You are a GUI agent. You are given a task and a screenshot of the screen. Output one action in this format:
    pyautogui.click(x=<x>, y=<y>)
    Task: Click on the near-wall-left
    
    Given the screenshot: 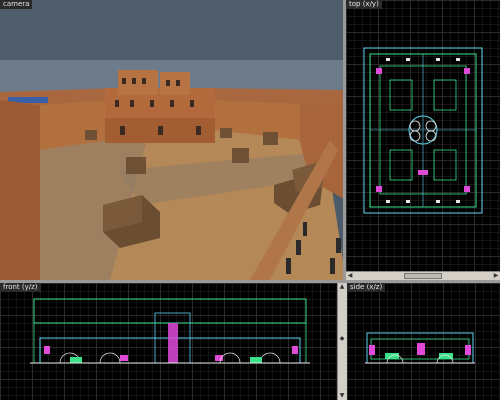 What is the action you would take?
    pyautogui.click(x=20, y=190)
    